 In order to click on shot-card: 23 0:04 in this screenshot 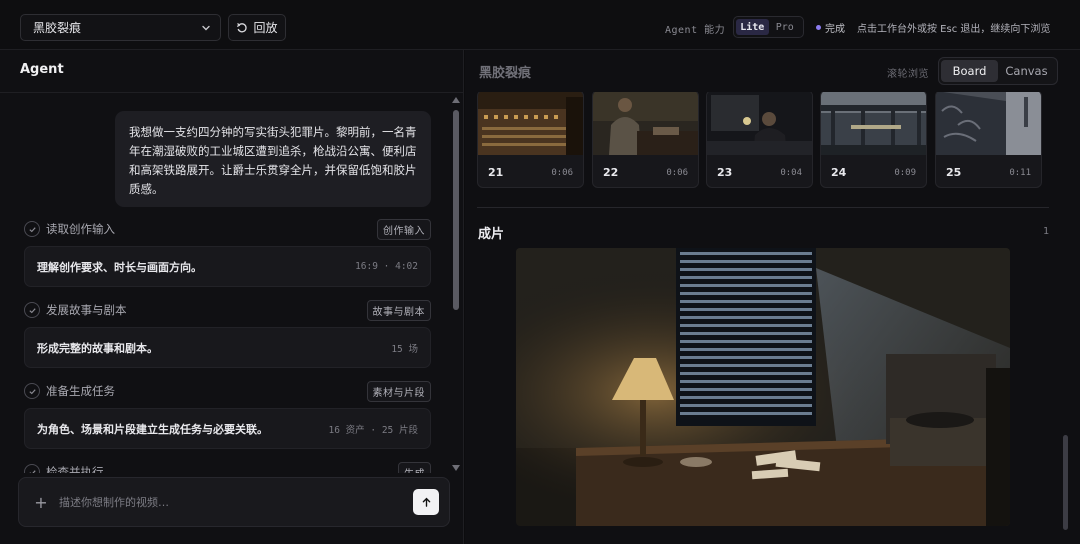, I will do `click(759, 140)`.